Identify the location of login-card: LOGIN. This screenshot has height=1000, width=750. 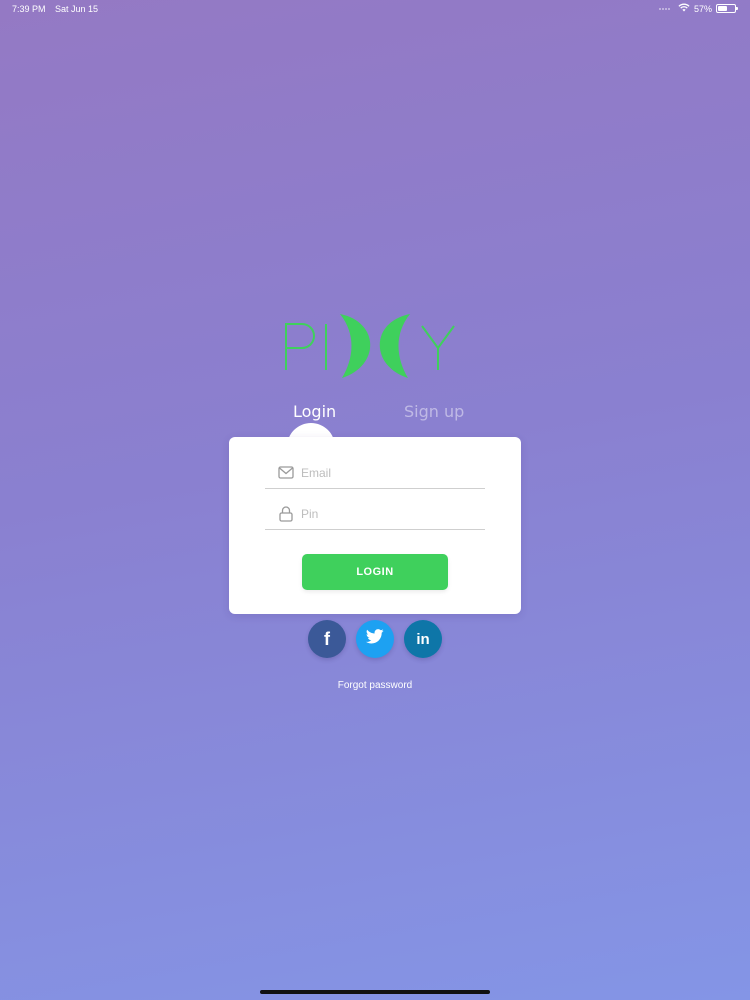
(375, 525).